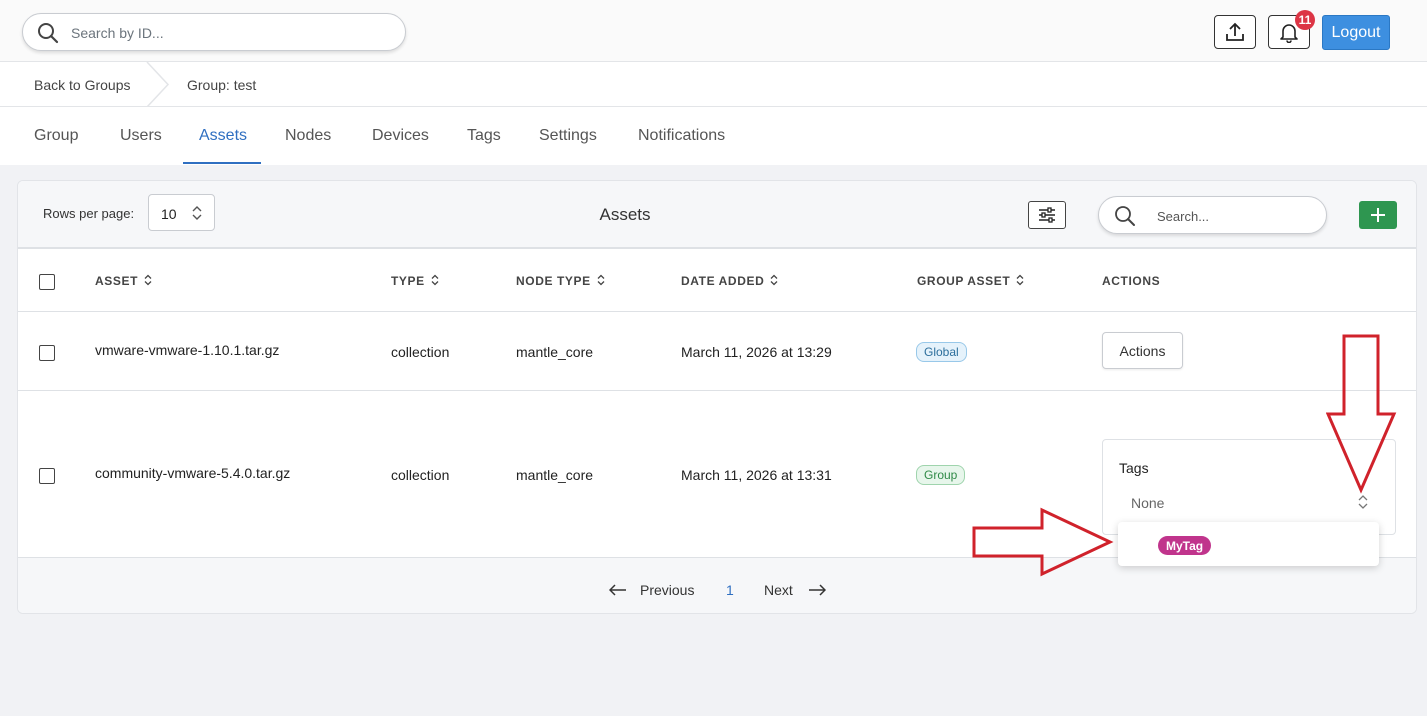 The image size is (1427, 716). Describe the element at coordinates (625, 214) in the screenshot. I see `assets-card-title: Assets` at that location.